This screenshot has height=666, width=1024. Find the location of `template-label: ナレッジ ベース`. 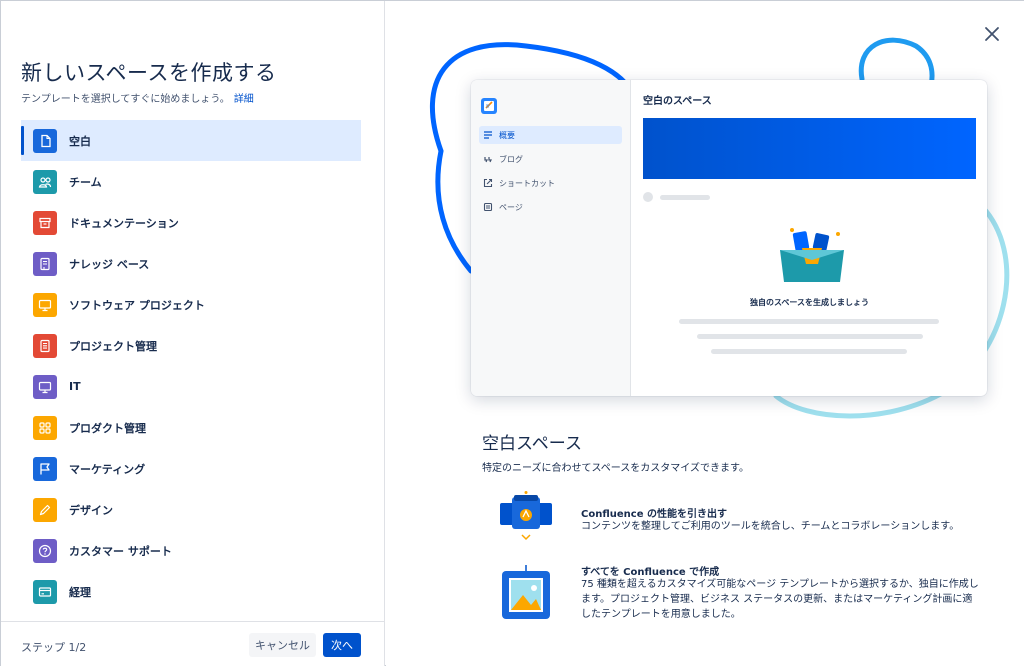

template-label: ナレッジ ベース is located at coordinates (109, 264).